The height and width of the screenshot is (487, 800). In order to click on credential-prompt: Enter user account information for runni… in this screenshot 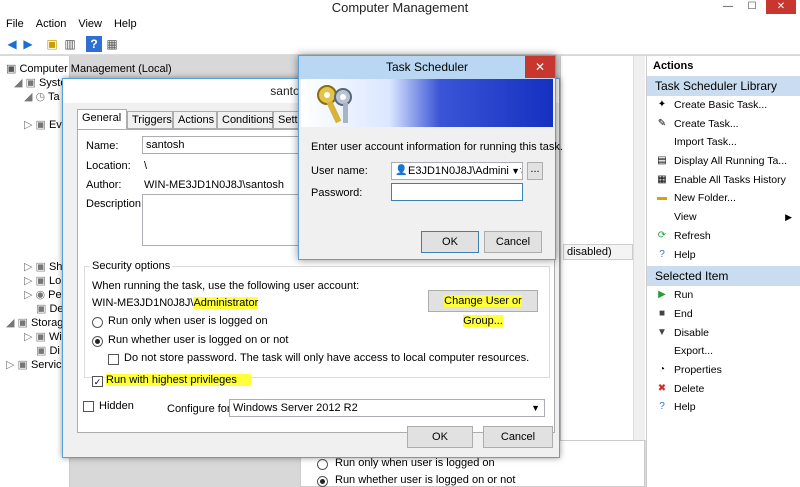, I will do `click(437, 147)`.